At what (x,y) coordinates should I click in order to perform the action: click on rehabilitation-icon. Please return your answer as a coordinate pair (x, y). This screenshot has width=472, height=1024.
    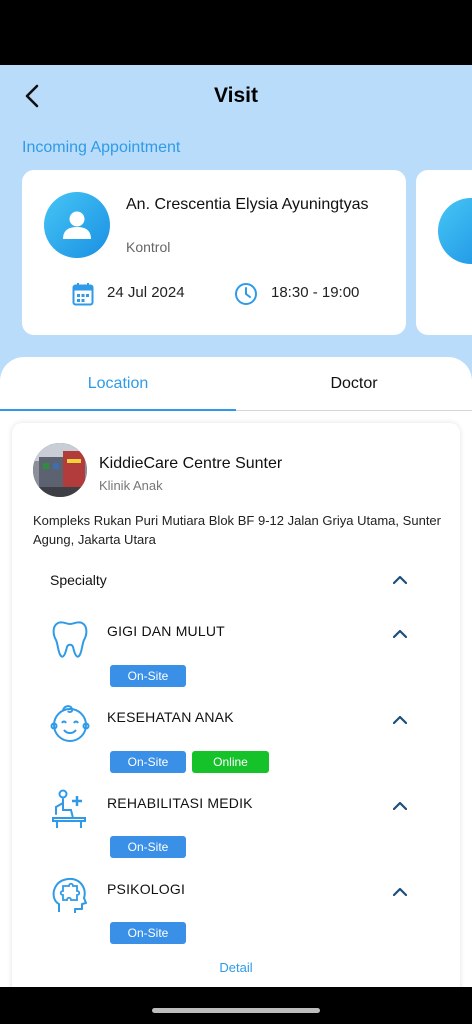
    Looking at the image, I should click on (69, 808).